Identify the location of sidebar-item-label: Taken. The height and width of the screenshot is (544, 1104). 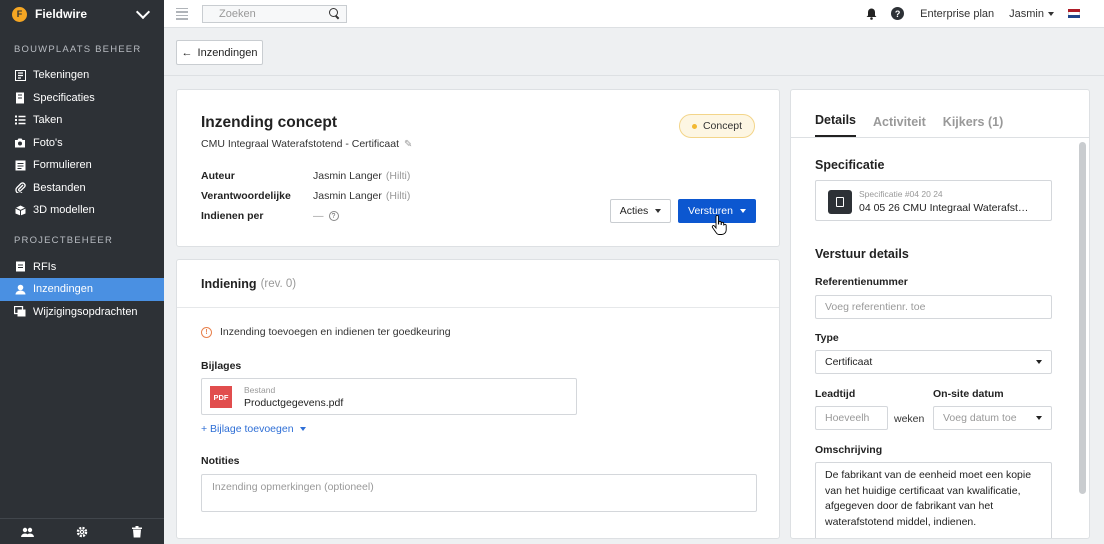
(48, 120).